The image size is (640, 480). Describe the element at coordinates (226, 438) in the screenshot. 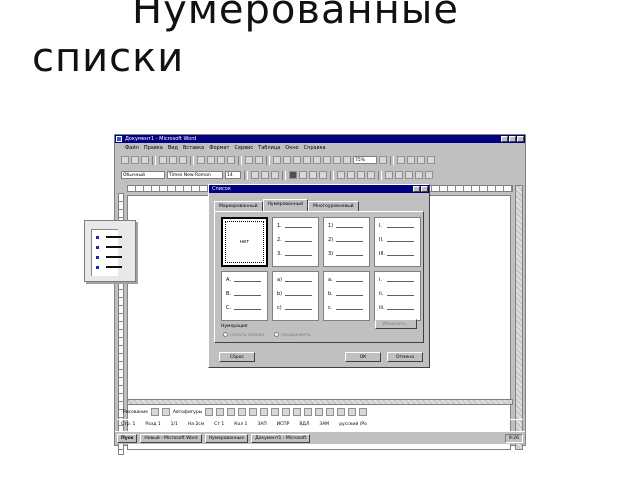

I see `taskbar-item-numbered: Нумерованные` at that location.